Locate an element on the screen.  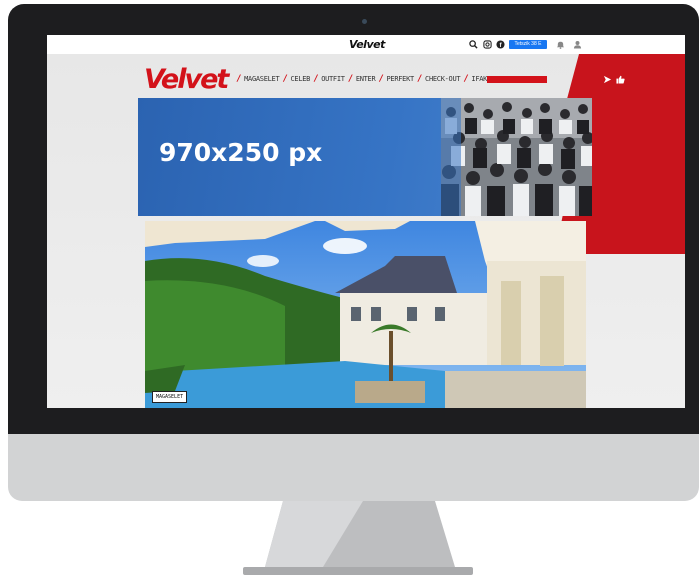
nav-item-outfit: / OUTFIT is located at coordinates (329, 79).